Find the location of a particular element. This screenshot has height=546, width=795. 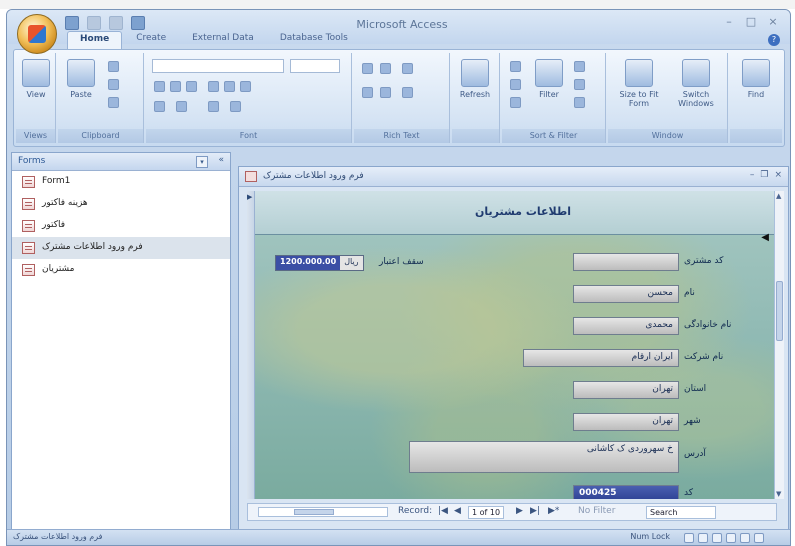

nav-pane-header: Forms ▾ « is located at coordinates (121, 162).